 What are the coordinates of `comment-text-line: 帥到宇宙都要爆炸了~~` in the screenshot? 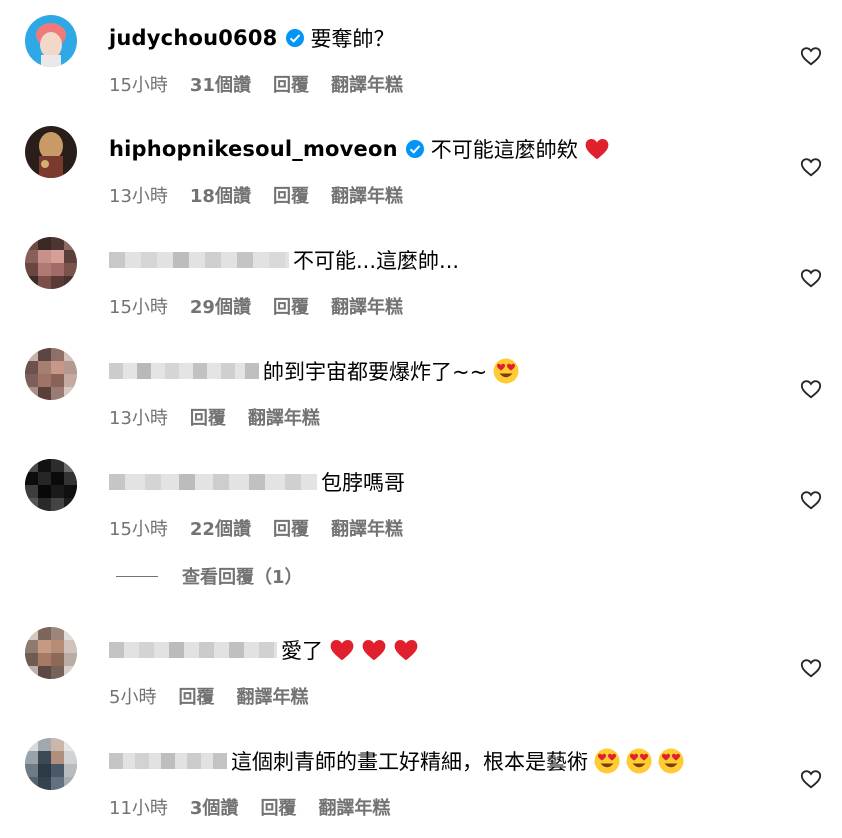 It's located at (314, 371).